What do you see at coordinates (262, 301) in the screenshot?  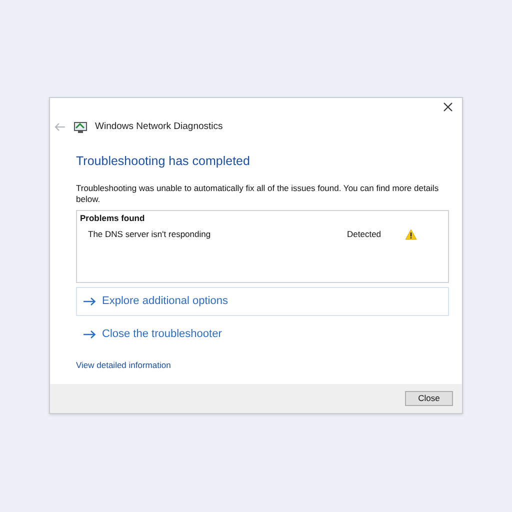 I see `option-link: Explore additional options` at bounding box center [262, 301].